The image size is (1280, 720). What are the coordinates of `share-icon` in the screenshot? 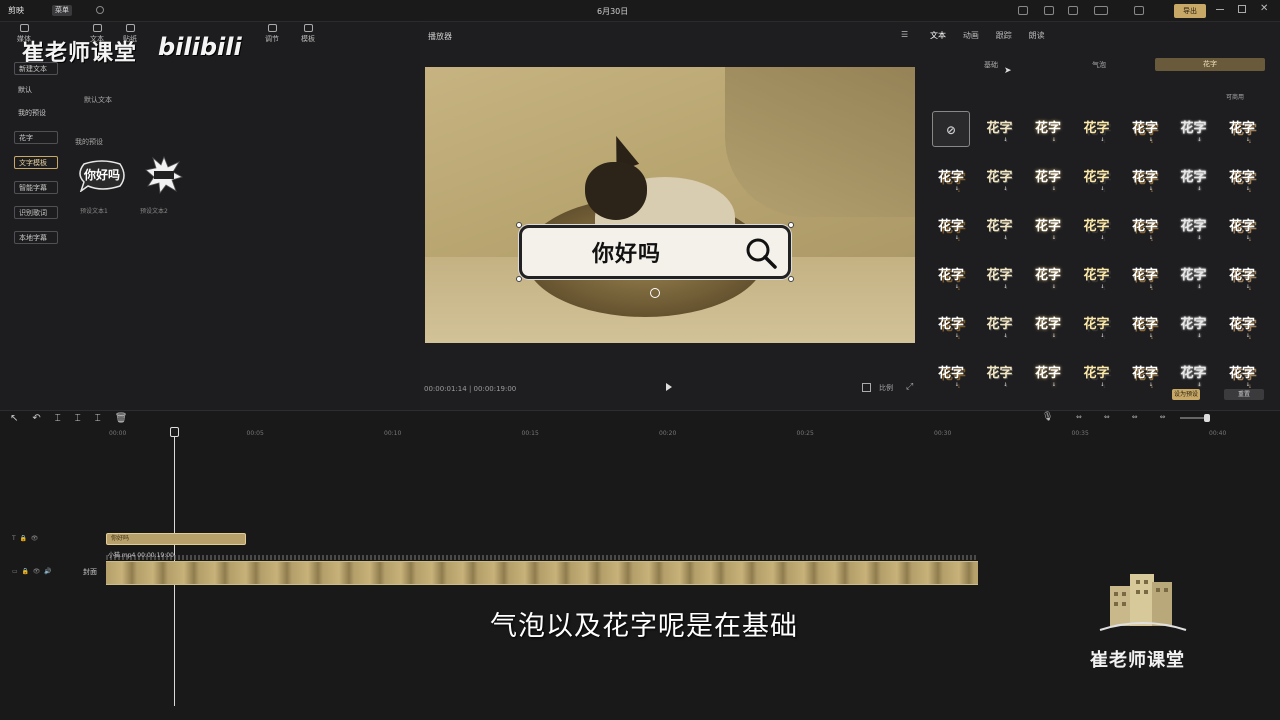 It's located at (1139, 10).